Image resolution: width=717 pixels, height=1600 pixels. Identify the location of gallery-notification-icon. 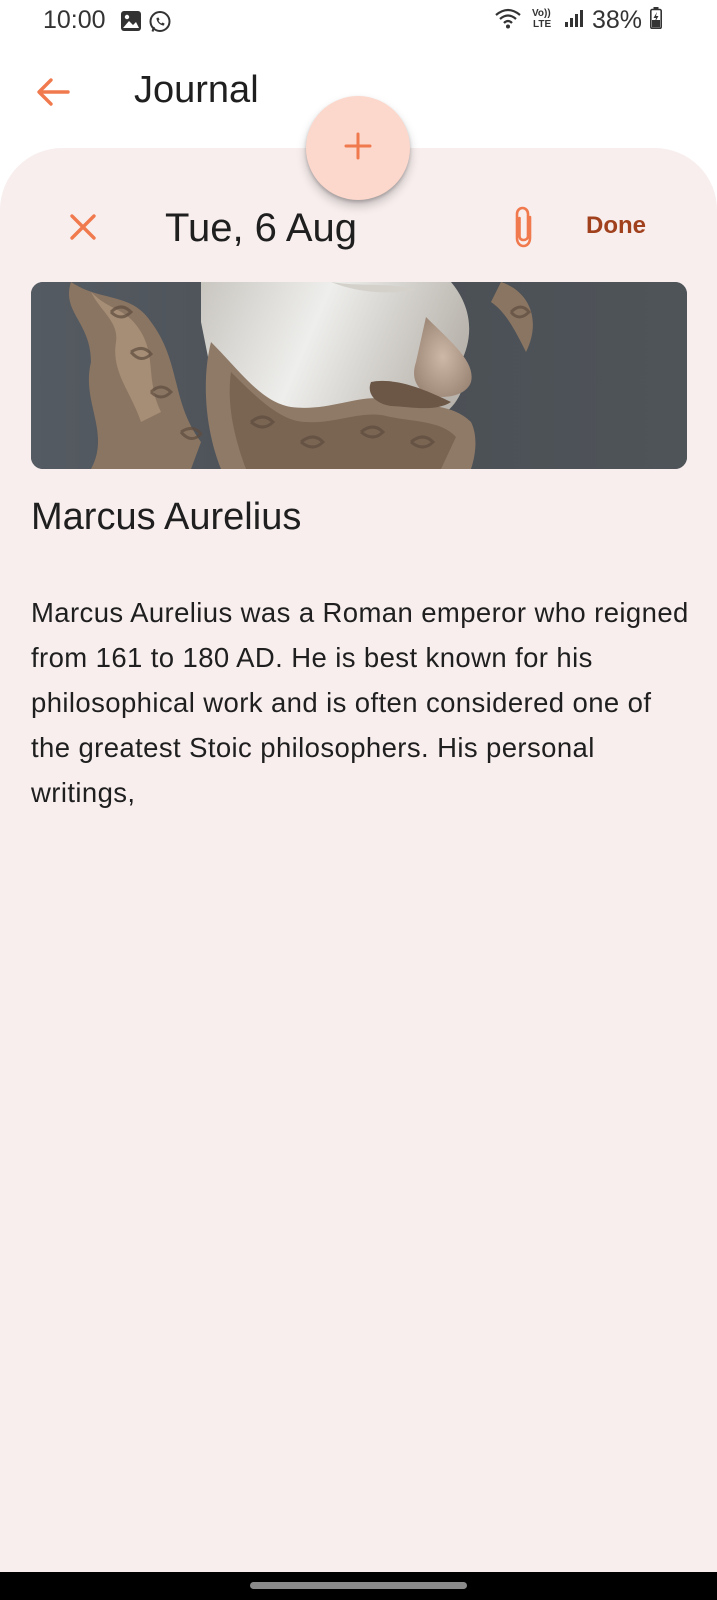
(131, 24).